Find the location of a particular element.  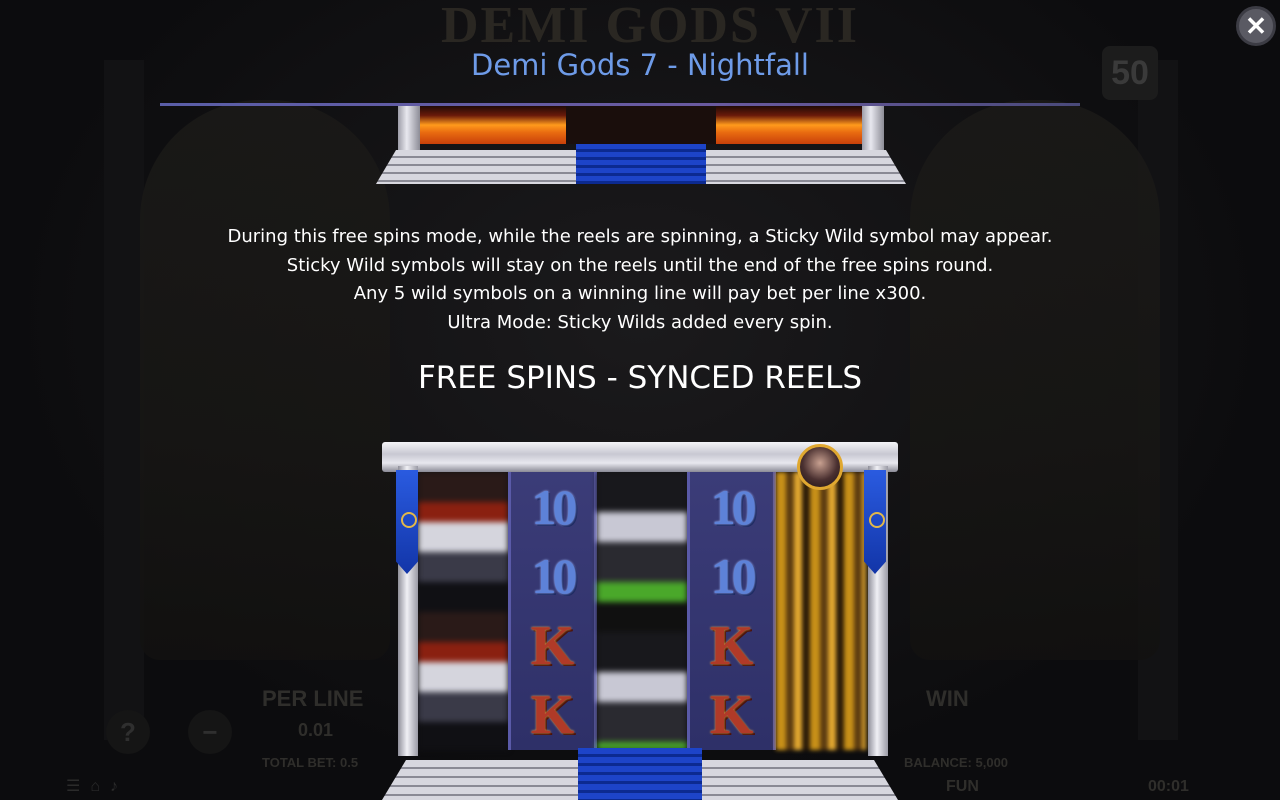

total-bet: TOTAL BET: 0.5 is located at coordinates (310, 762).